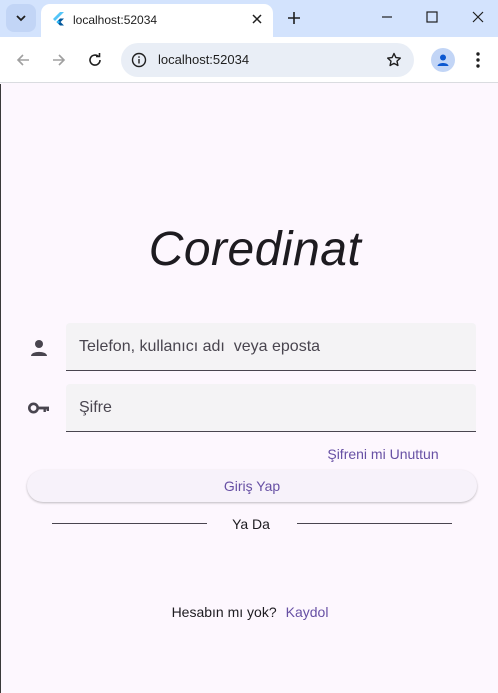  What do you see at coordinates (115, 20) in the screenshot?
I see `tab-title: localhost:52034` at bounding box center [115, 20].